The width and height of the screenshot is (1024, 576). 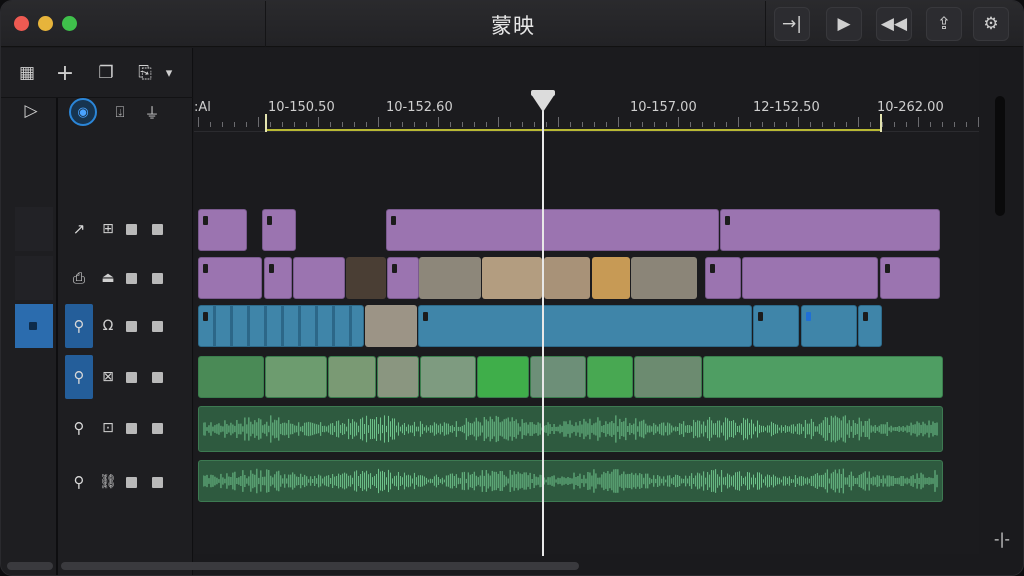 I want to click on export-file-icon: ⎘, so click(x=145, y=73).